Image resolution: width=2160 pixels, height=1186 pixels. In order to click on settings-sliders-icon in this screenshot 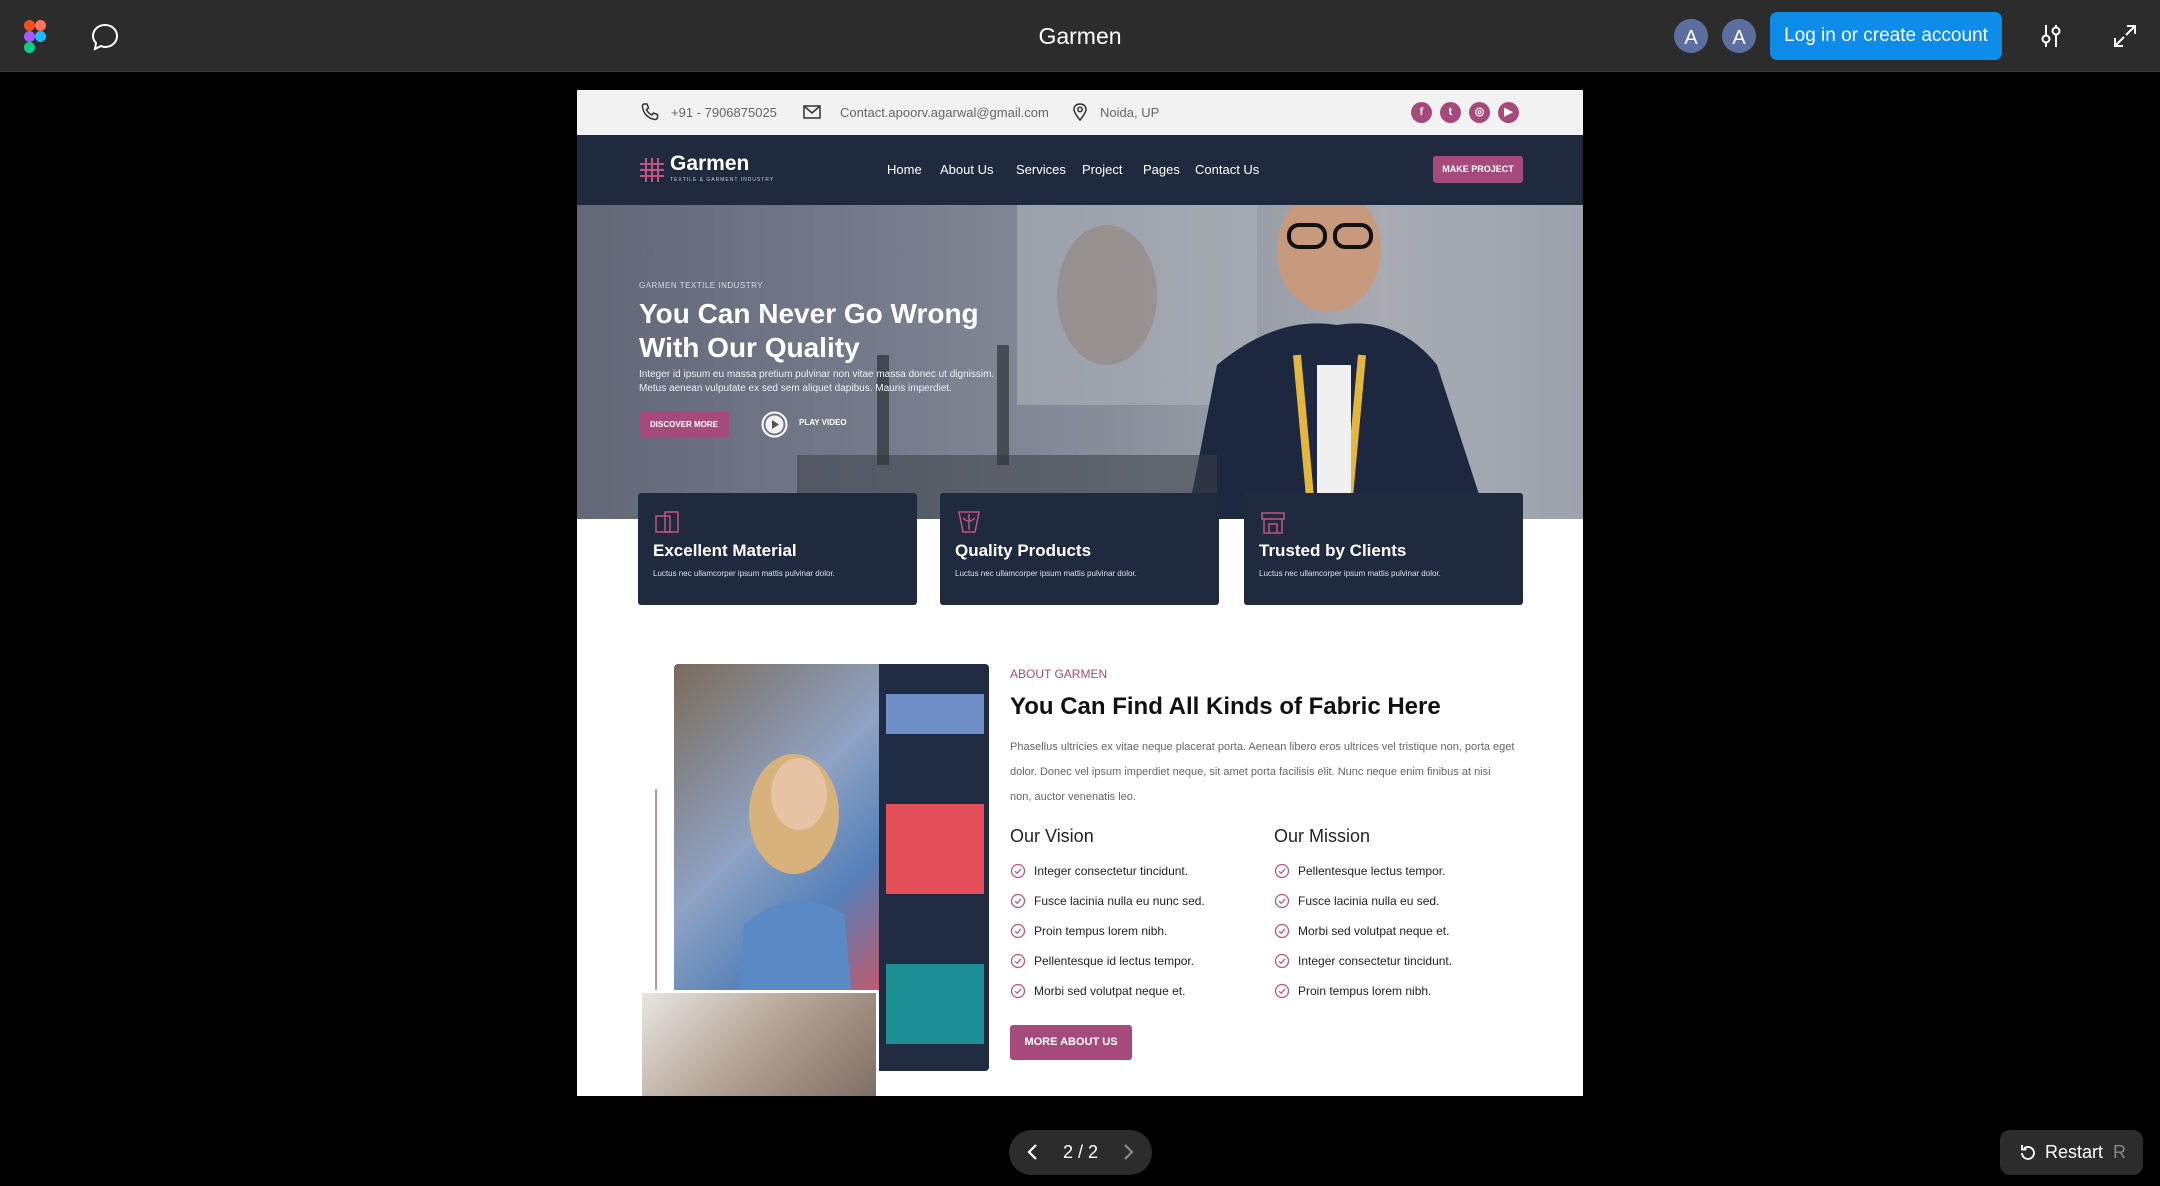, I will do `click(2051, 36)`.